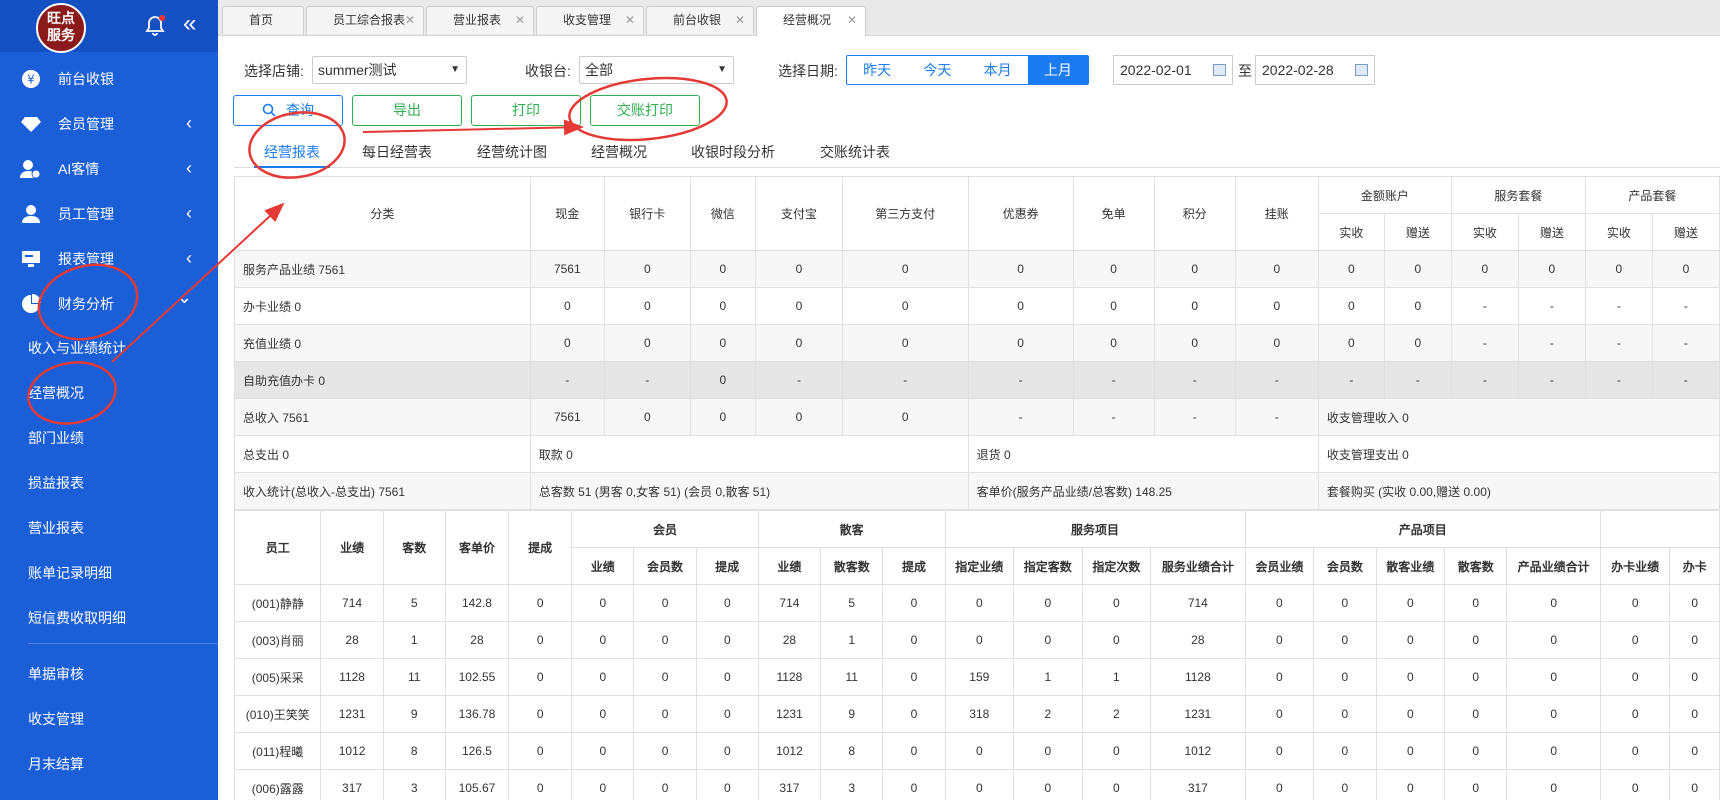  I want to click on store-select: summer测试 ▼, so click(389, 70).